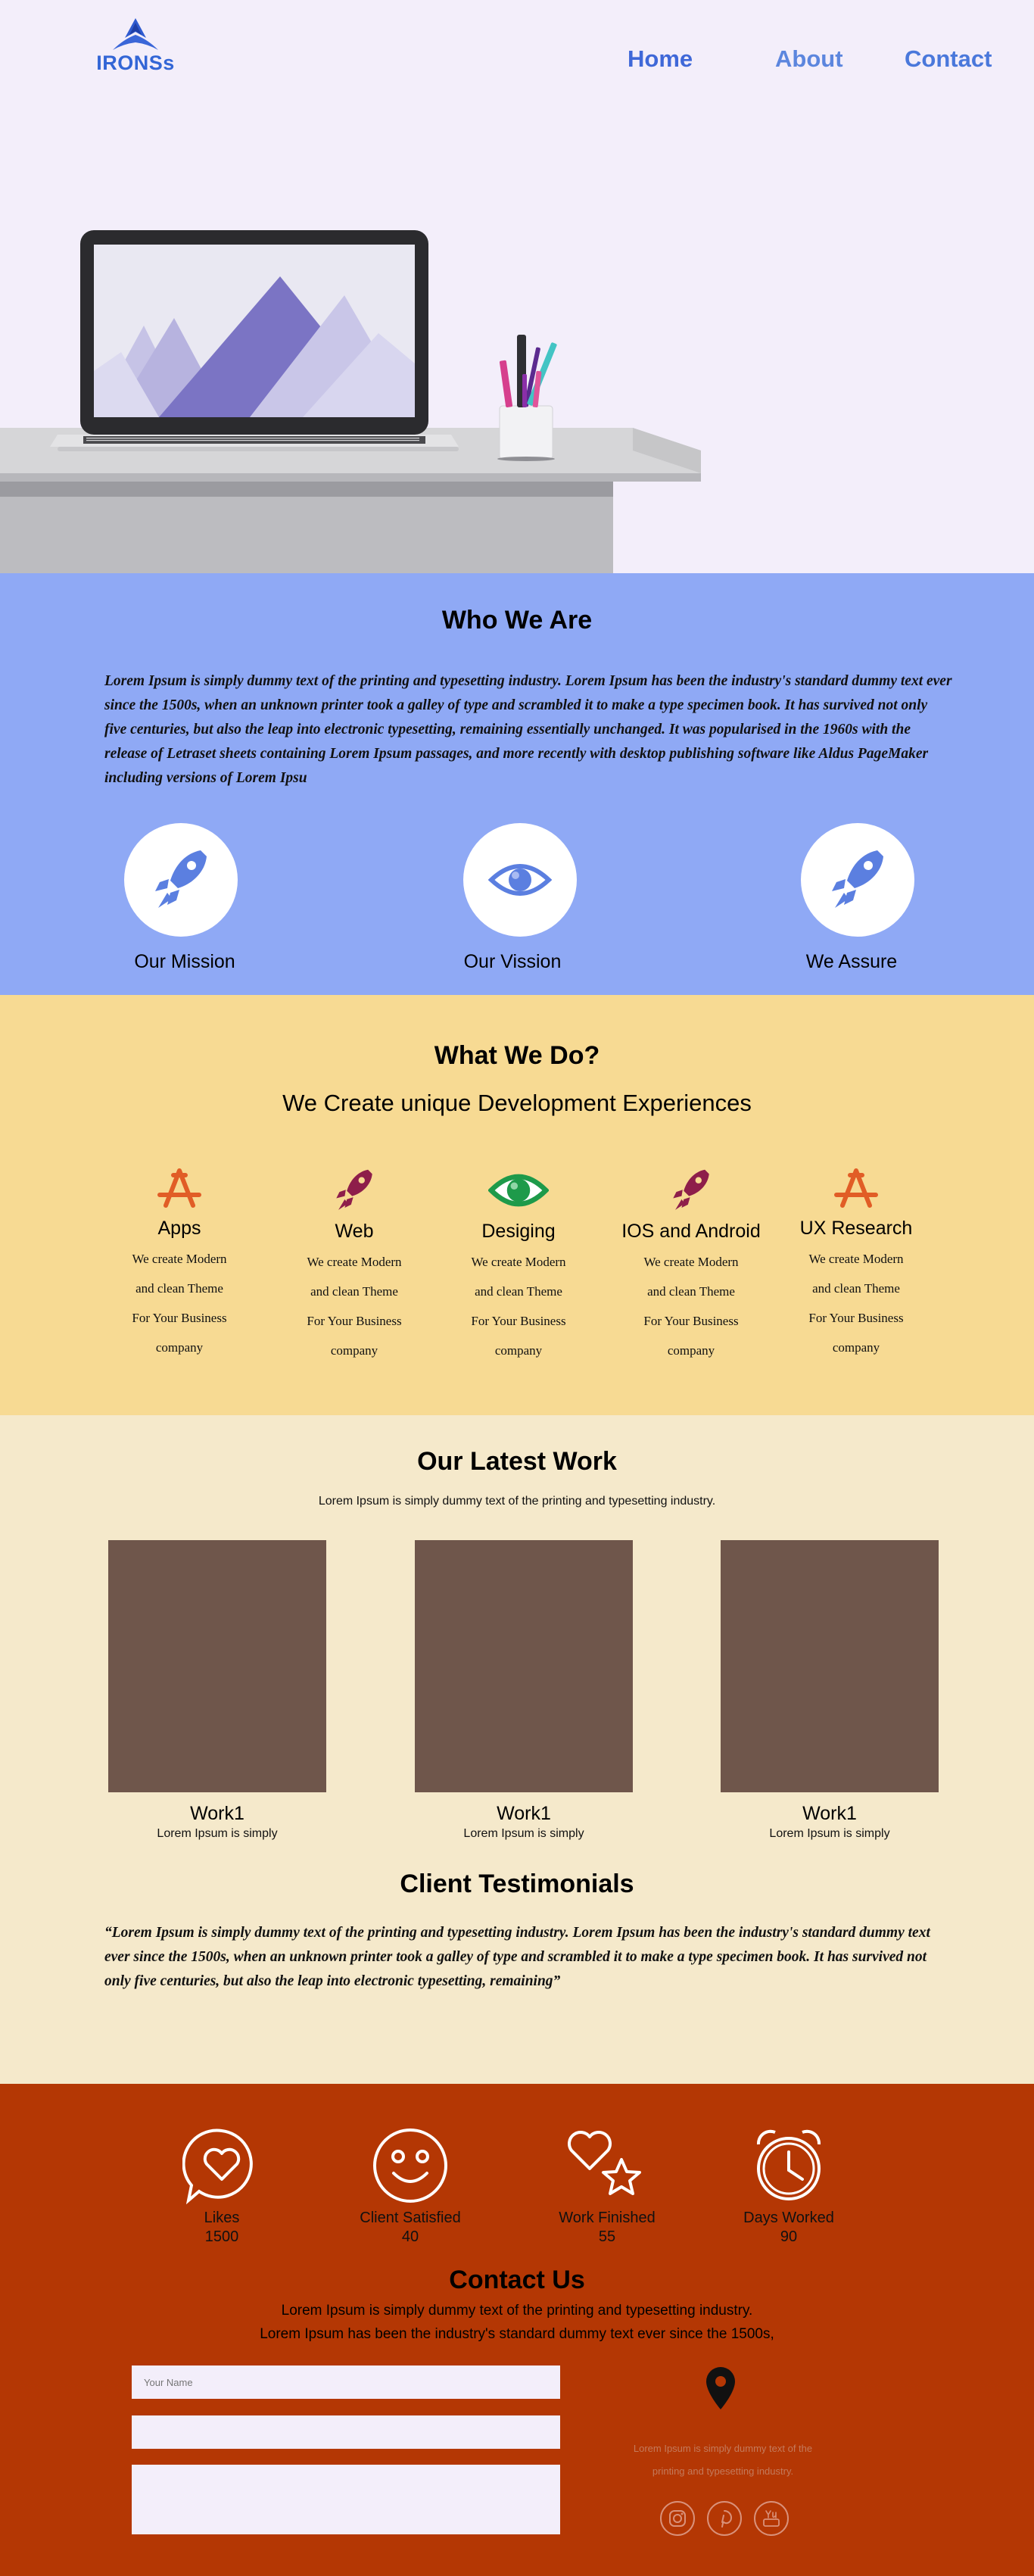 The height and width of the screenshot is (2576, 1034). What do you see at coordinates (526, 432) in the screenshot?
I see `pen-cup` at bounding box center [526, 432].